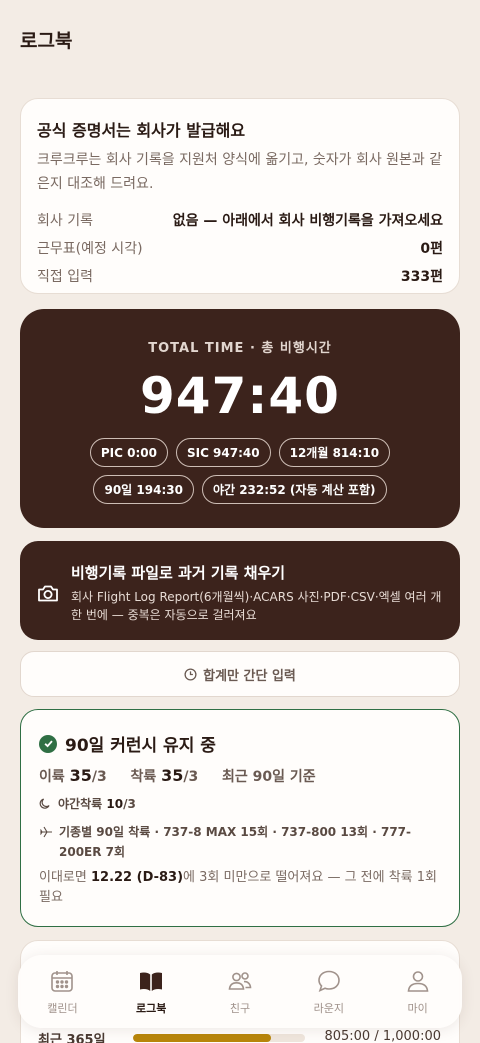  I want to click on takeoff-required: /3, so click(99, 777).